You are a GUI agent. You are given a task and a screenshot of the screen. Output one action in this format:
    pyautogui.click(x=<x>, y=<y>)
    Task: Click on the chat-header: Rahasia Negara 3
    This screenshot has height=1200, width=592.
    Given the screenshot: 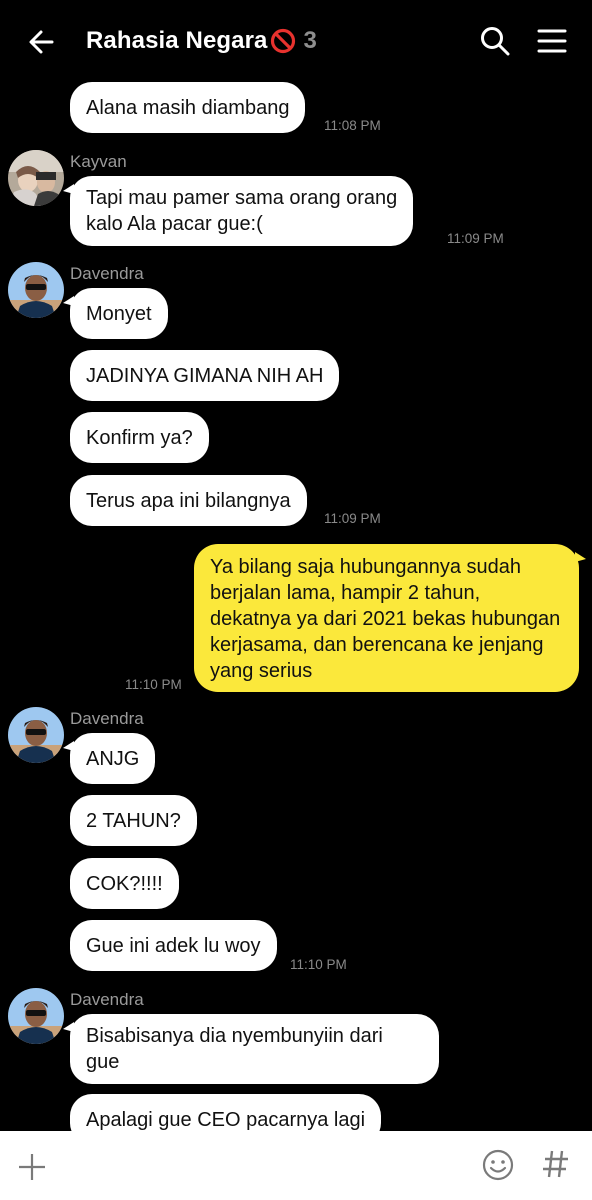 What is the action you would take?
    pyautogui.click(x=296, y=40)
    